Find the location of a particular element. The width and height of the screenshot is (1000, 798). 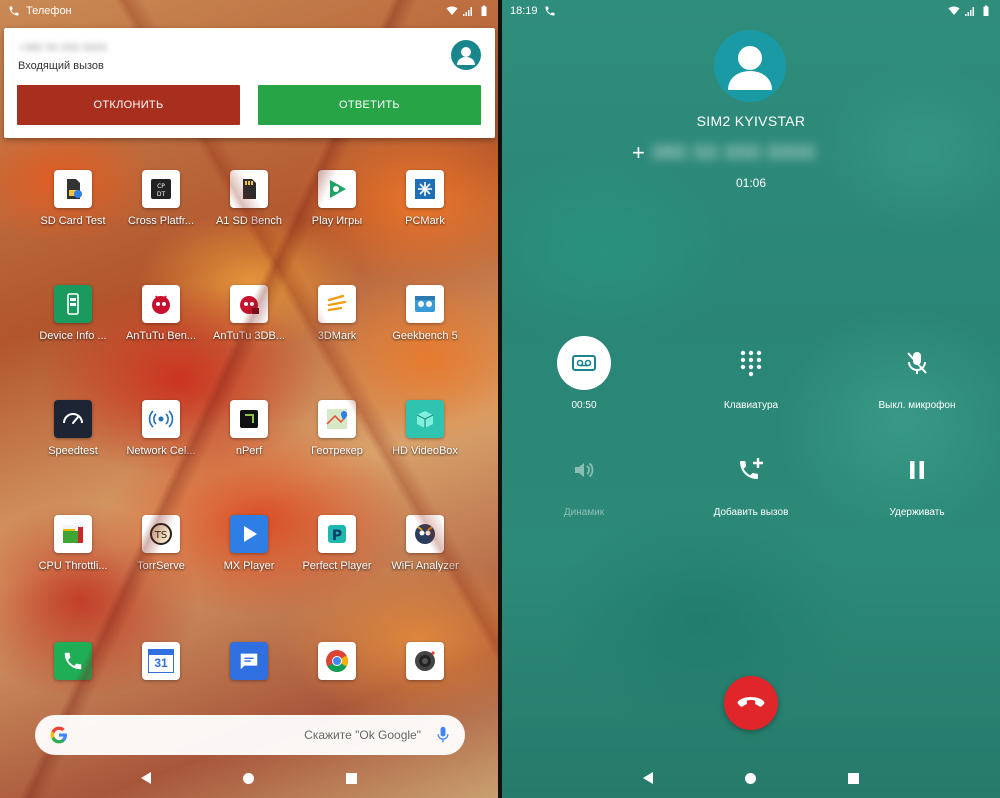

app-pcmark: PCMark is located at coordinates (425, 198).